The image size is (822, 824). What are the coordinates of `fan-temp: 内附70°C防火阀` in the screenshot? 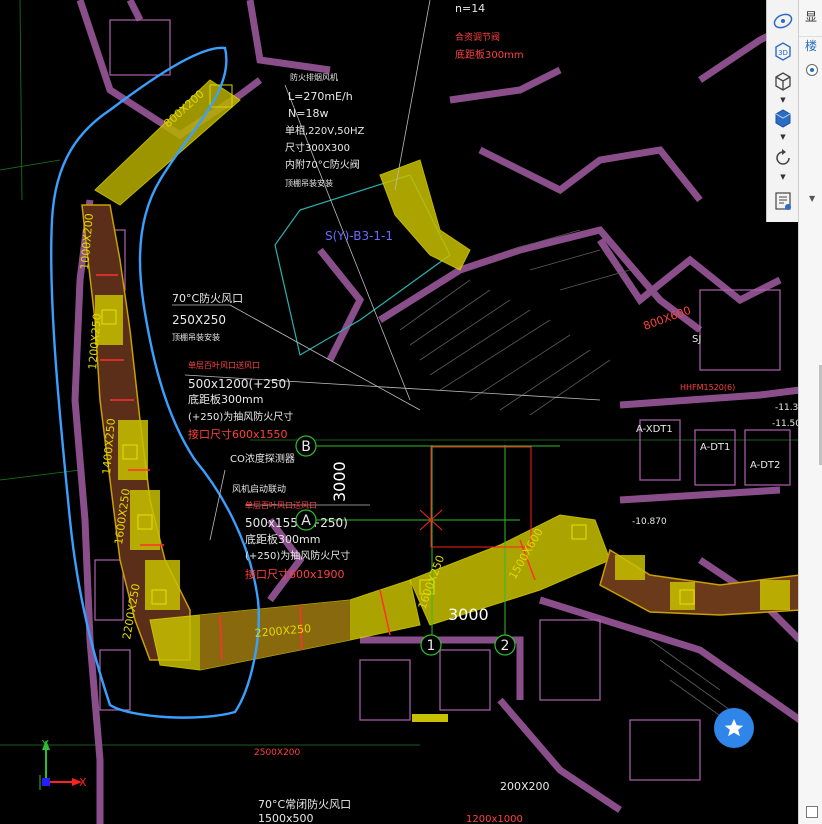 It's located at (322, 164).